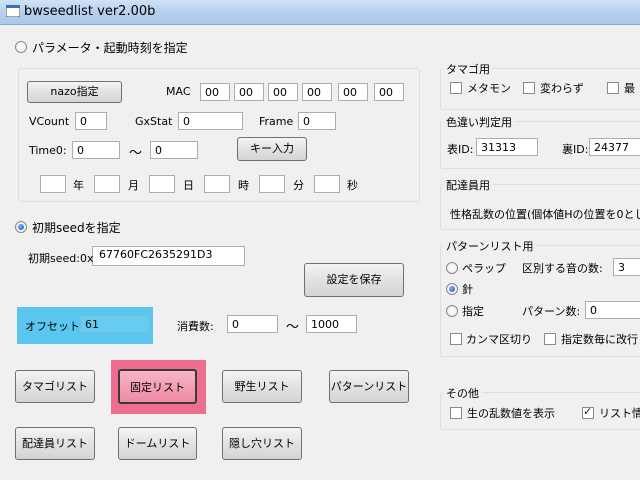 This screenshot has width=640, height=480. Describe the element at coordinates (243, 185) in the screenshot. I see `hour-unit: 時` at that location.